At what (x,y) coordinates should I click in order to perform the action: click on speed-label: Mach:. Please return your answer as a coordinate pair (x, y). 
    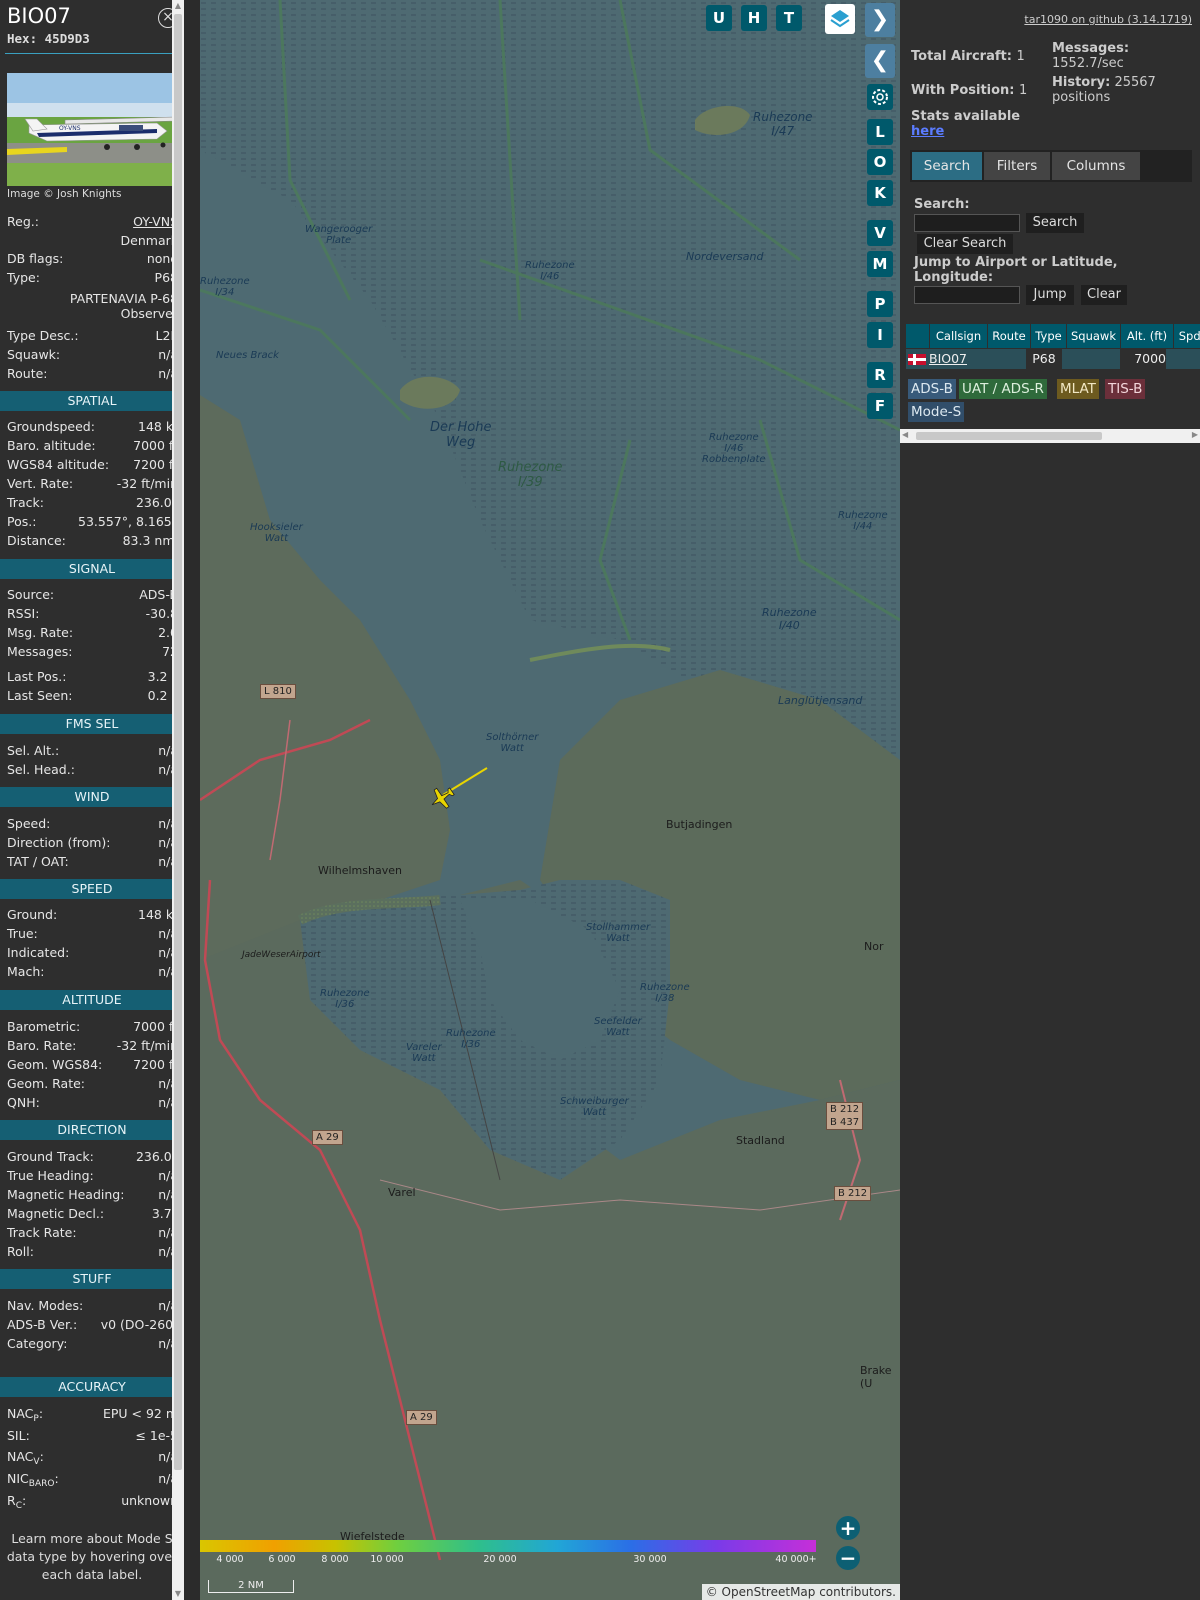
    Looking at the image, I should click on (25, 971).